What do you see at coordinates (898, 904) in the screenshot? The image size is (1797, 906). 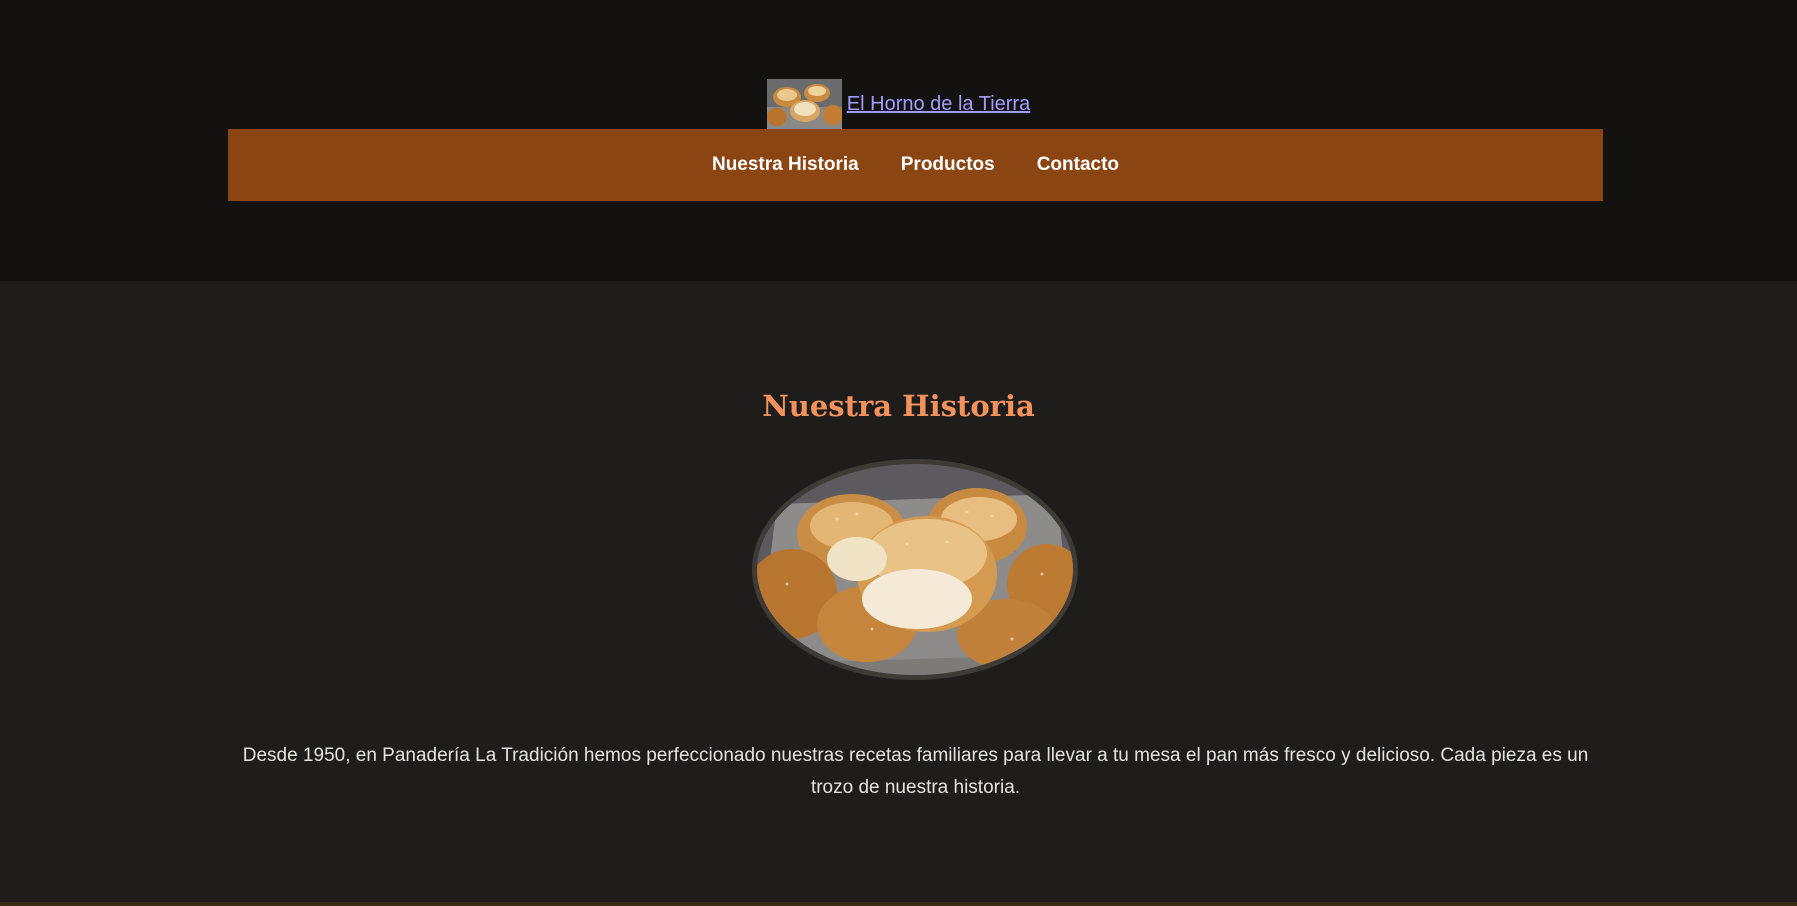 I see `footer-edge` at bounding box center [898, 904].